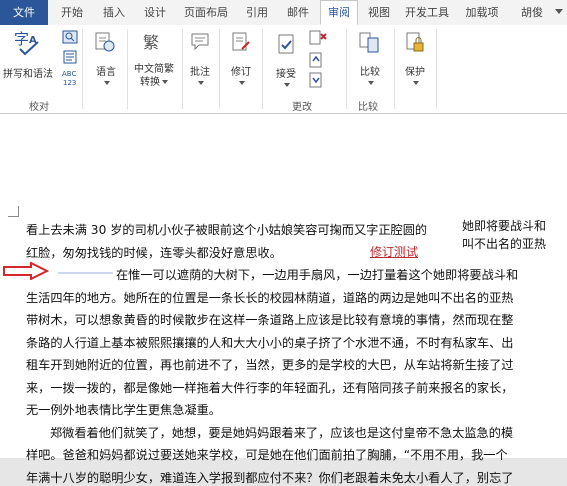 The image size is (567, 486). What do you see at coordinates (106, 72) in the screenshot?
I see `language-label: 语言` at bounding box center [106, 72].